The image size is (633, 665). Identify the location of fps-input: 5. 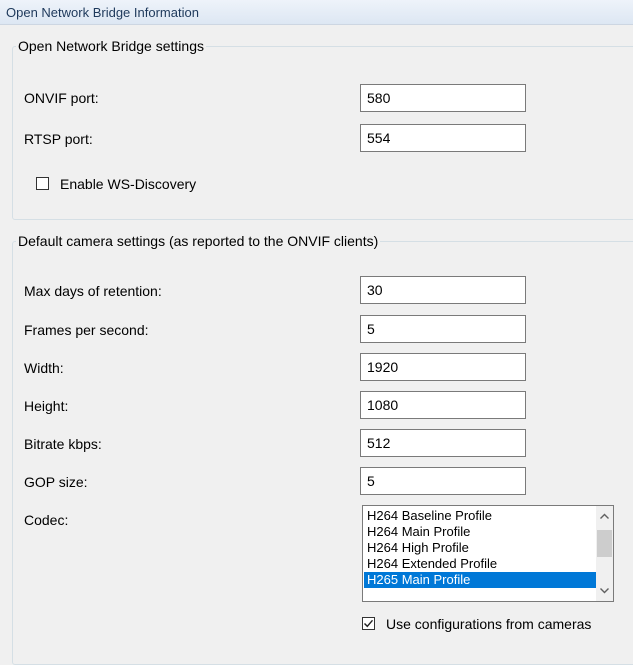
(443, 329).